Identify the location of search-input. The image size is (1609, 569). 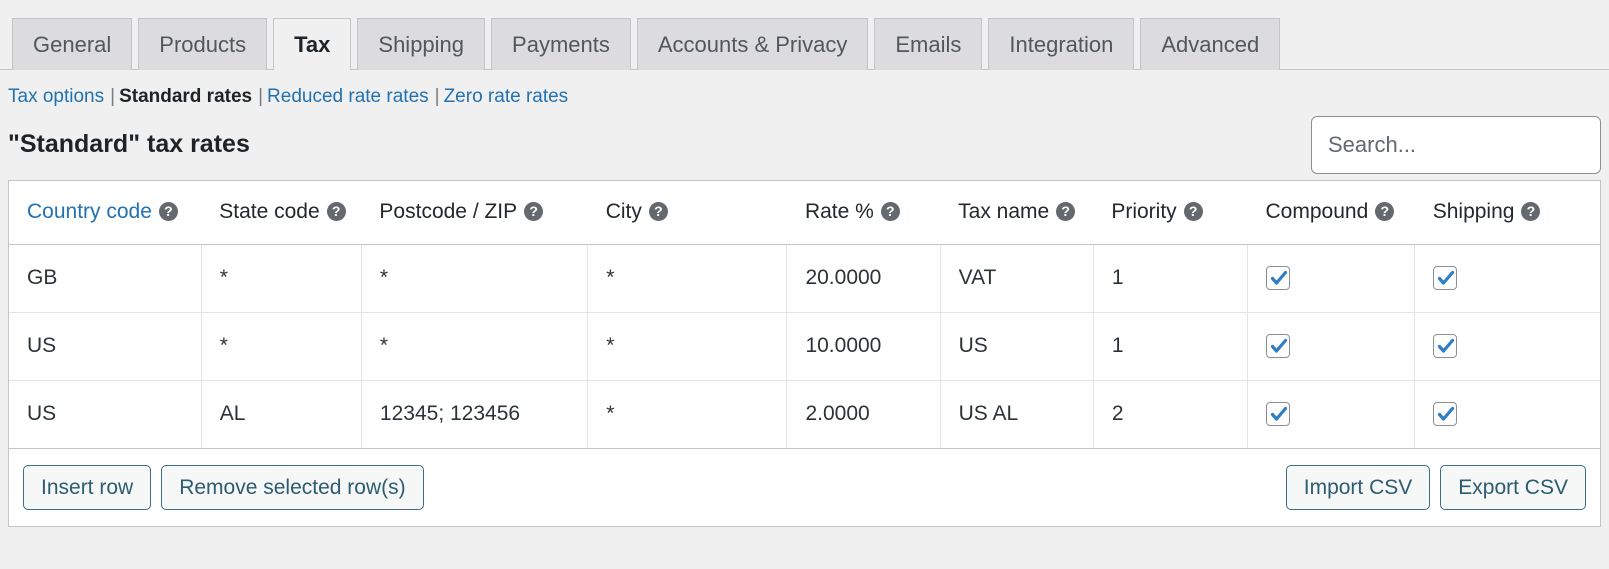
(1456, 145).